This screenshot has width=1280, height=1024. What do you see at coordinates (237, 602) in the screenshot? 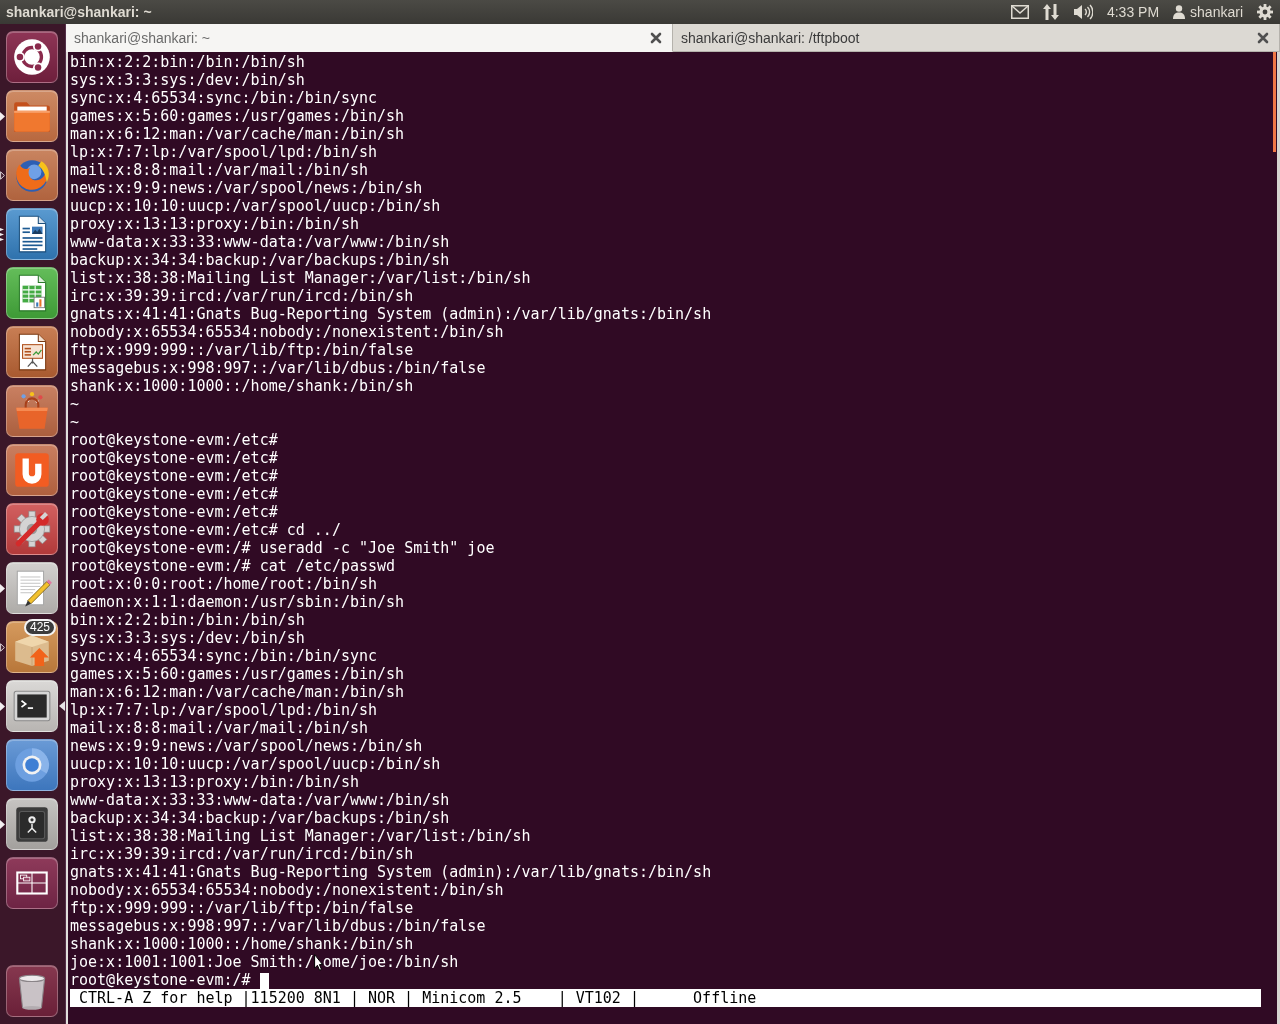
I see `terminal-line: daemon:x:1:1:daemon:/usr/sbin:/bin/sh` at bounding box center [237, 602].